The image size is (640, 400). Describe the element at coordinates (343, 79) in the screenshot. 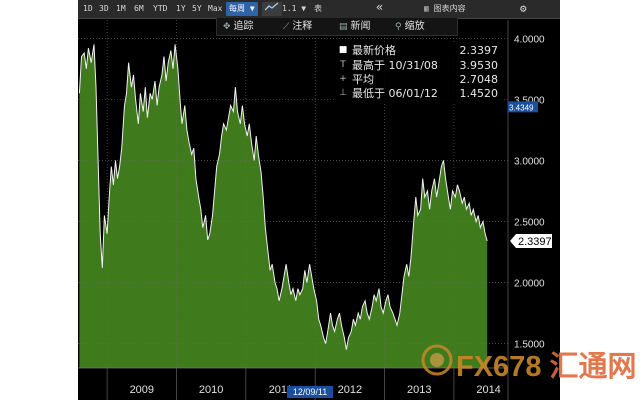

I see `average-marker-icon: +` at that location.